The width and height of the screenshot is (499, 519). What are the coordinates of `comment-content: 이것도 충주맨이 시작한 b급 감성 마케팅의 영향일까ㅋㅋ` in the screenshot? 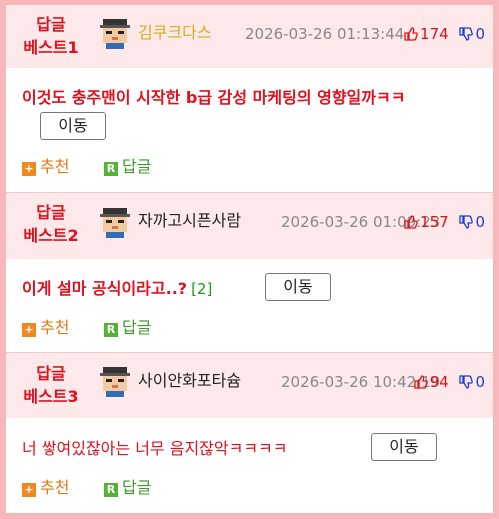 It's located at (214, 97).